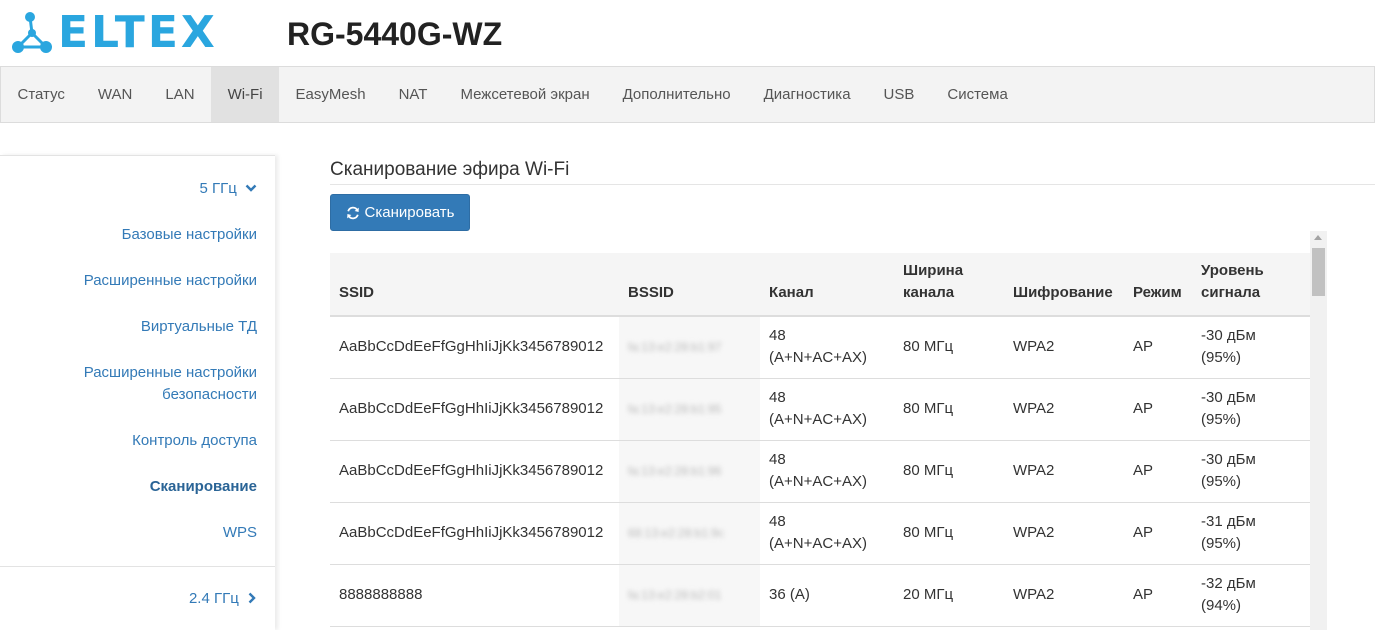 The width and height of the screenshot is (1375, 630). I want to click on nav-tab-advanced: Дополнительно, so click(676, 94).